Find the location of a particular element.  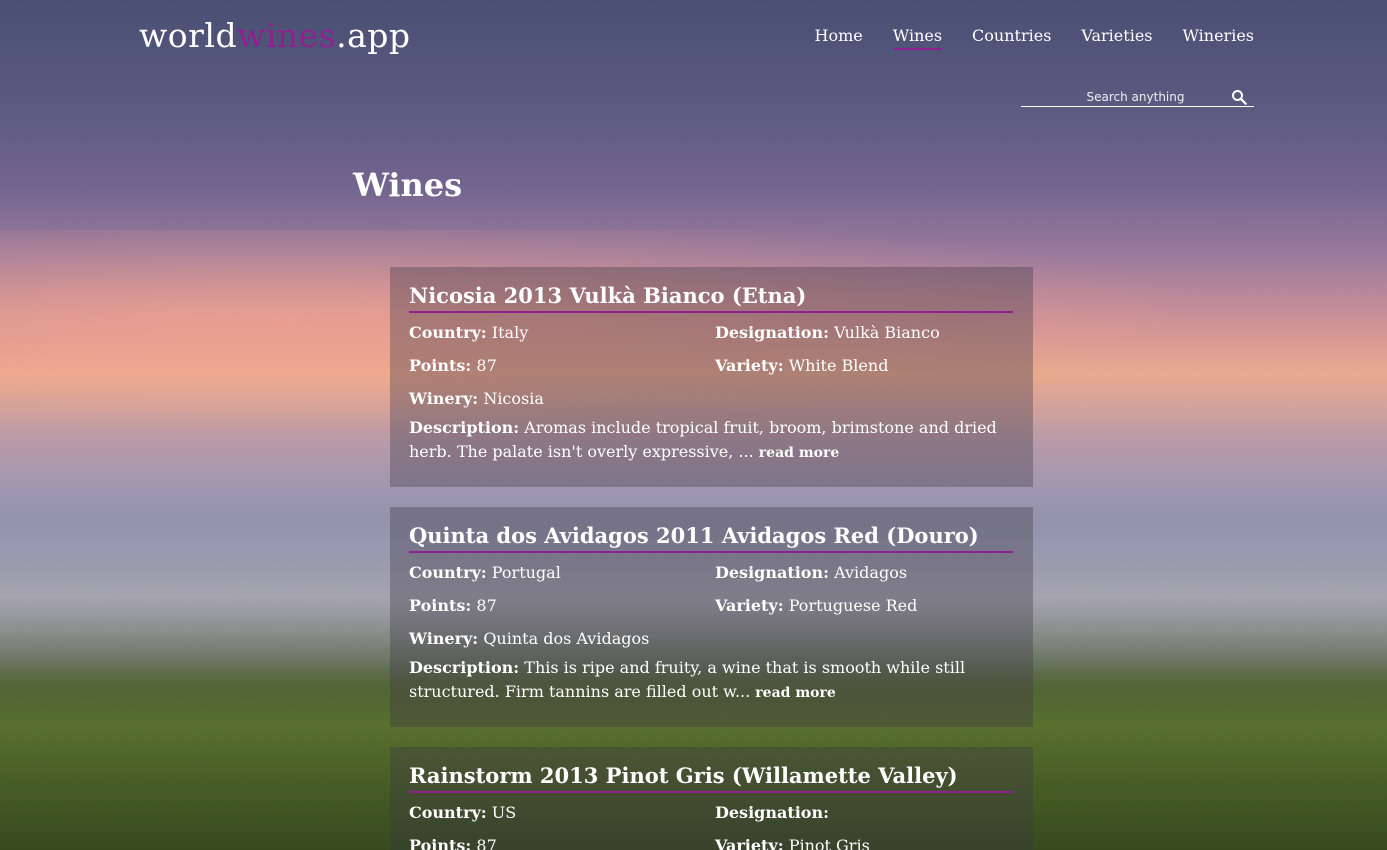

search-bar is located at coordinates (1137, 97).